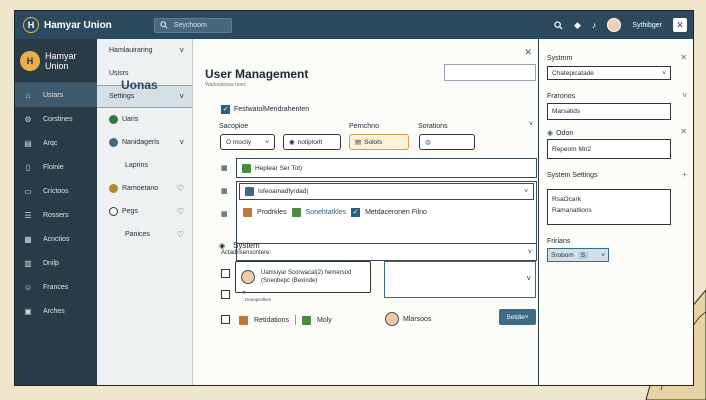 This screenshot has height=400, width=706. I want to click on search-input: Seychoom, so click(192, 25).